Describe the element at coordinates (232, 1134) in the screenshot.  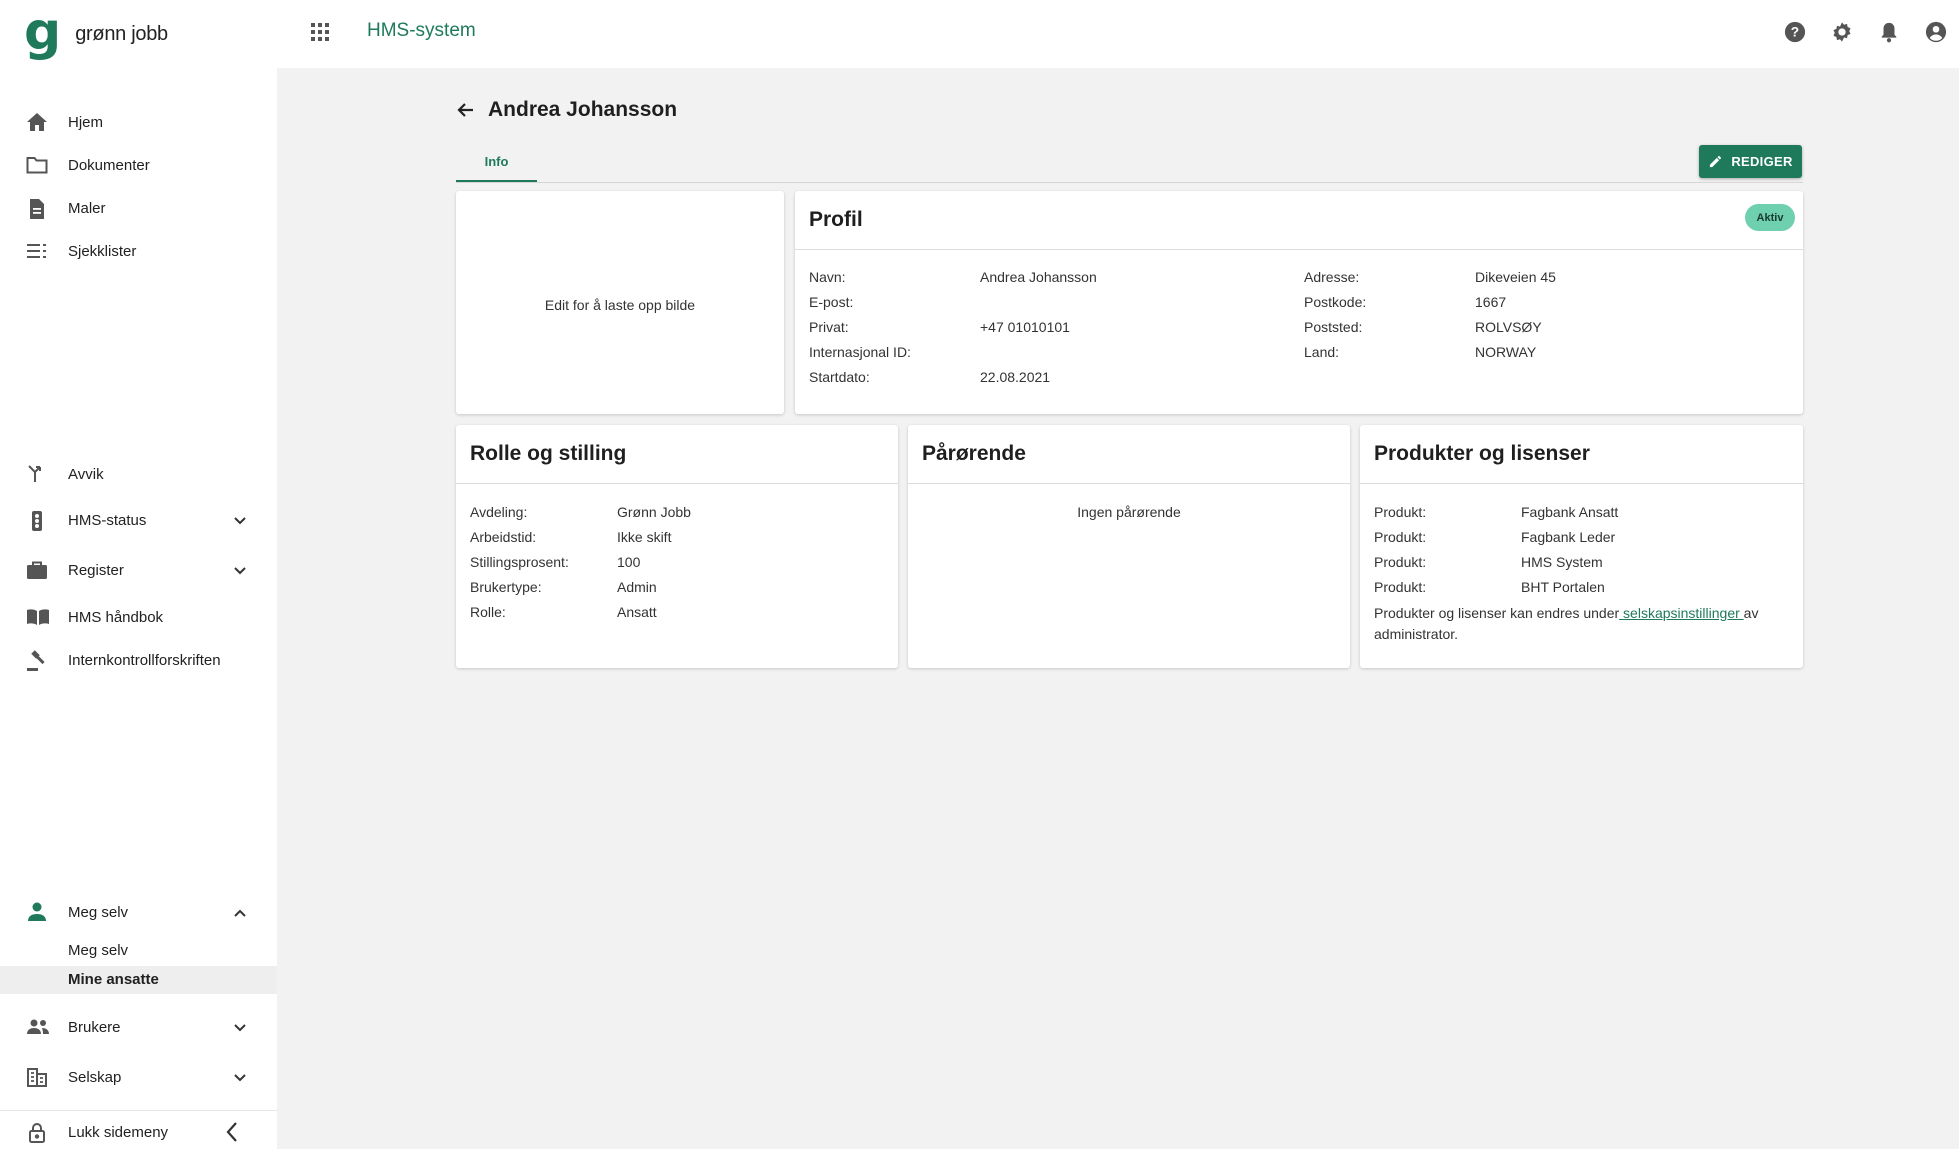
I see `chevron-left-icon` at that location.